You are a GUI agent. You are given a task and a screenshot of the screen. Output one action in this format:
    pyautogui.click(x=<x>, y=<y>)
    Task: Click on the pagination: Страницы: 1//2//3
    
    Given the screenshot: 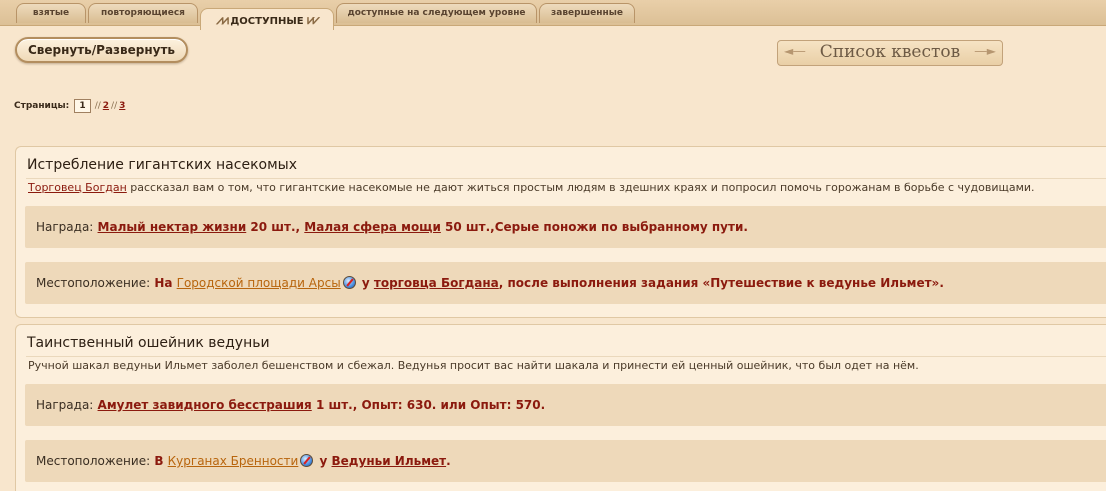 What is the action you would take?
    pyautogui.click(x=69, y=106)
    